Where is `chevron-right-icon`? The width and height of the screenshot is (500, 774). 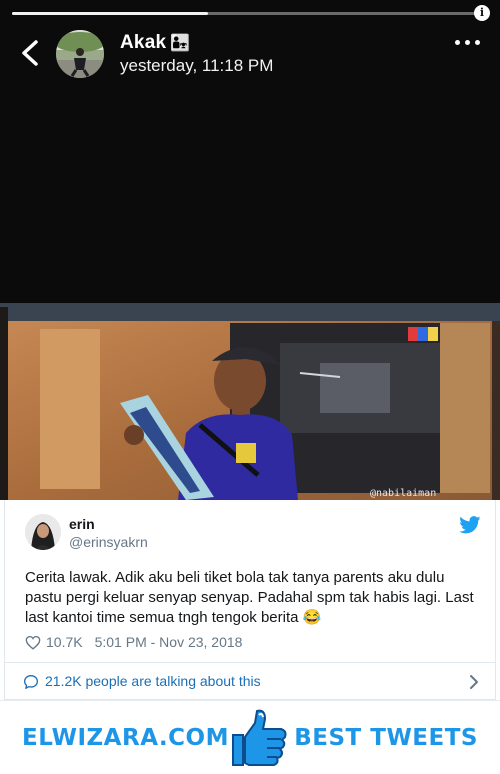 chevron-right-icon is located at coordinates (474, 682).